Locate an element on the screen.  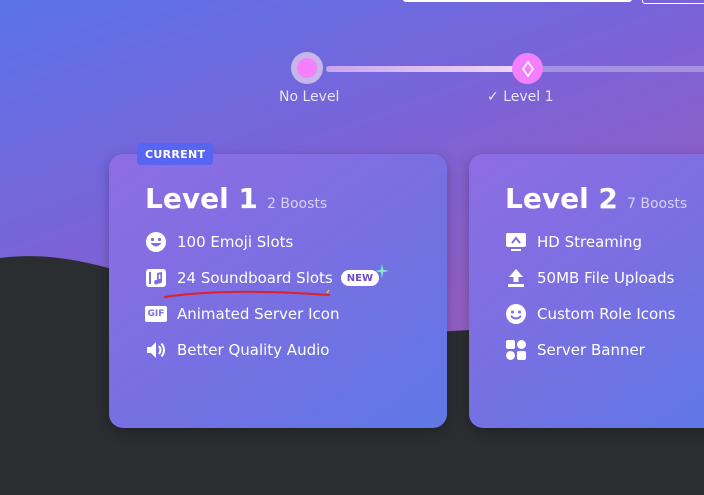
level-label-1: ✓ Level 1 is located at coordinates (520, 97).